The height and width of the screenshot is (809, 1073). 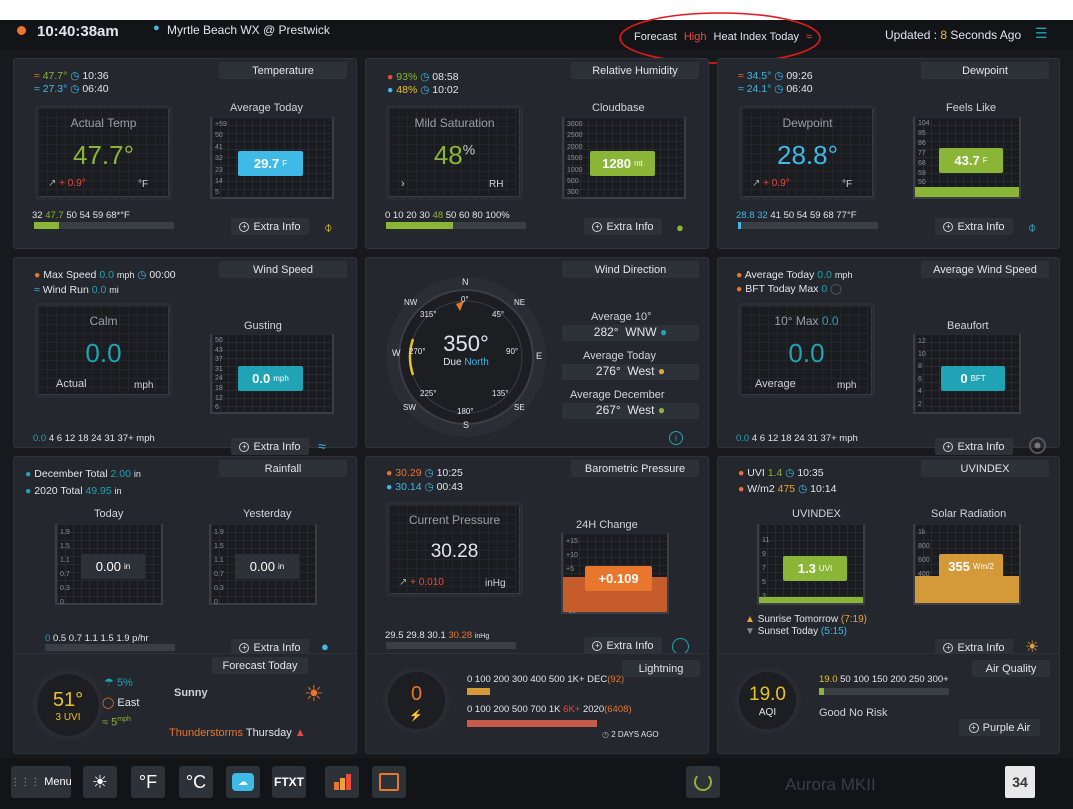 What do you see at coordinates (807, 123) in the screenshot?
I see `display-label: Dewpoint` at bounding box center [807, 123].